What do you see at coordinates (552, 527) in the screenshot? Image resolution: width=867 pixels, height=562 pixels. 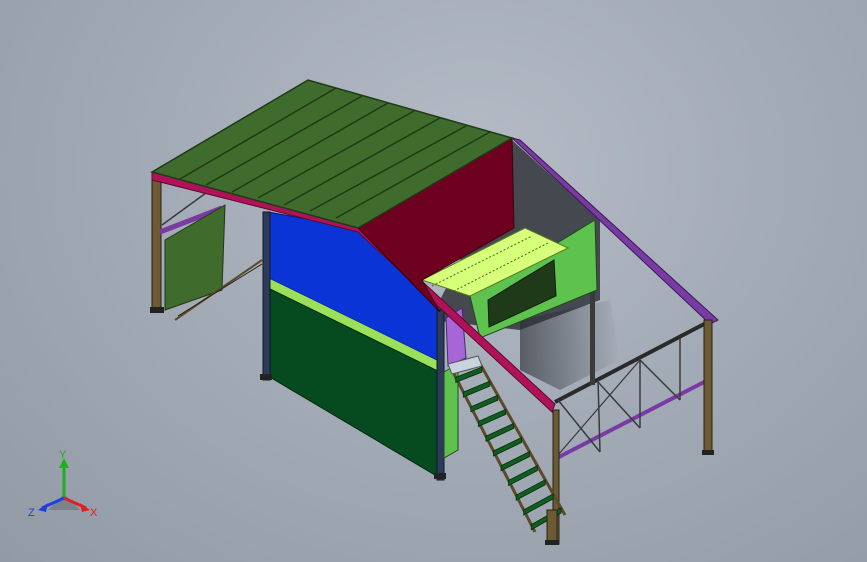 I see `stair-post` at bounding box center [552, 527].